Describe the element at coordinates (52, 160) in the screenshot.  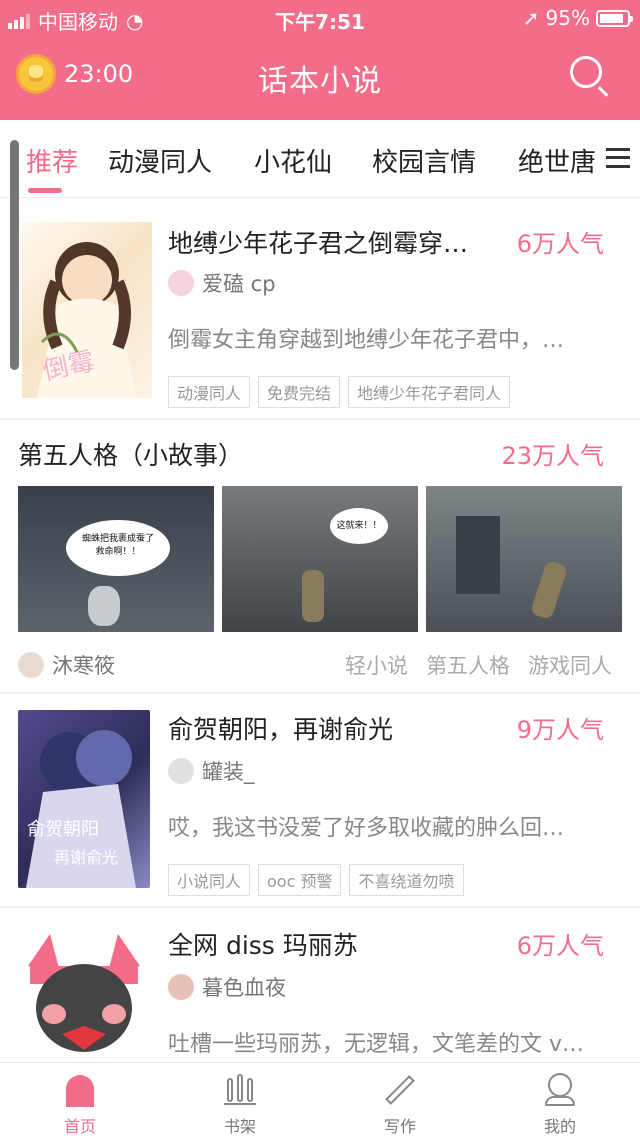
I see `tab-recommend: 推荐` at that location.